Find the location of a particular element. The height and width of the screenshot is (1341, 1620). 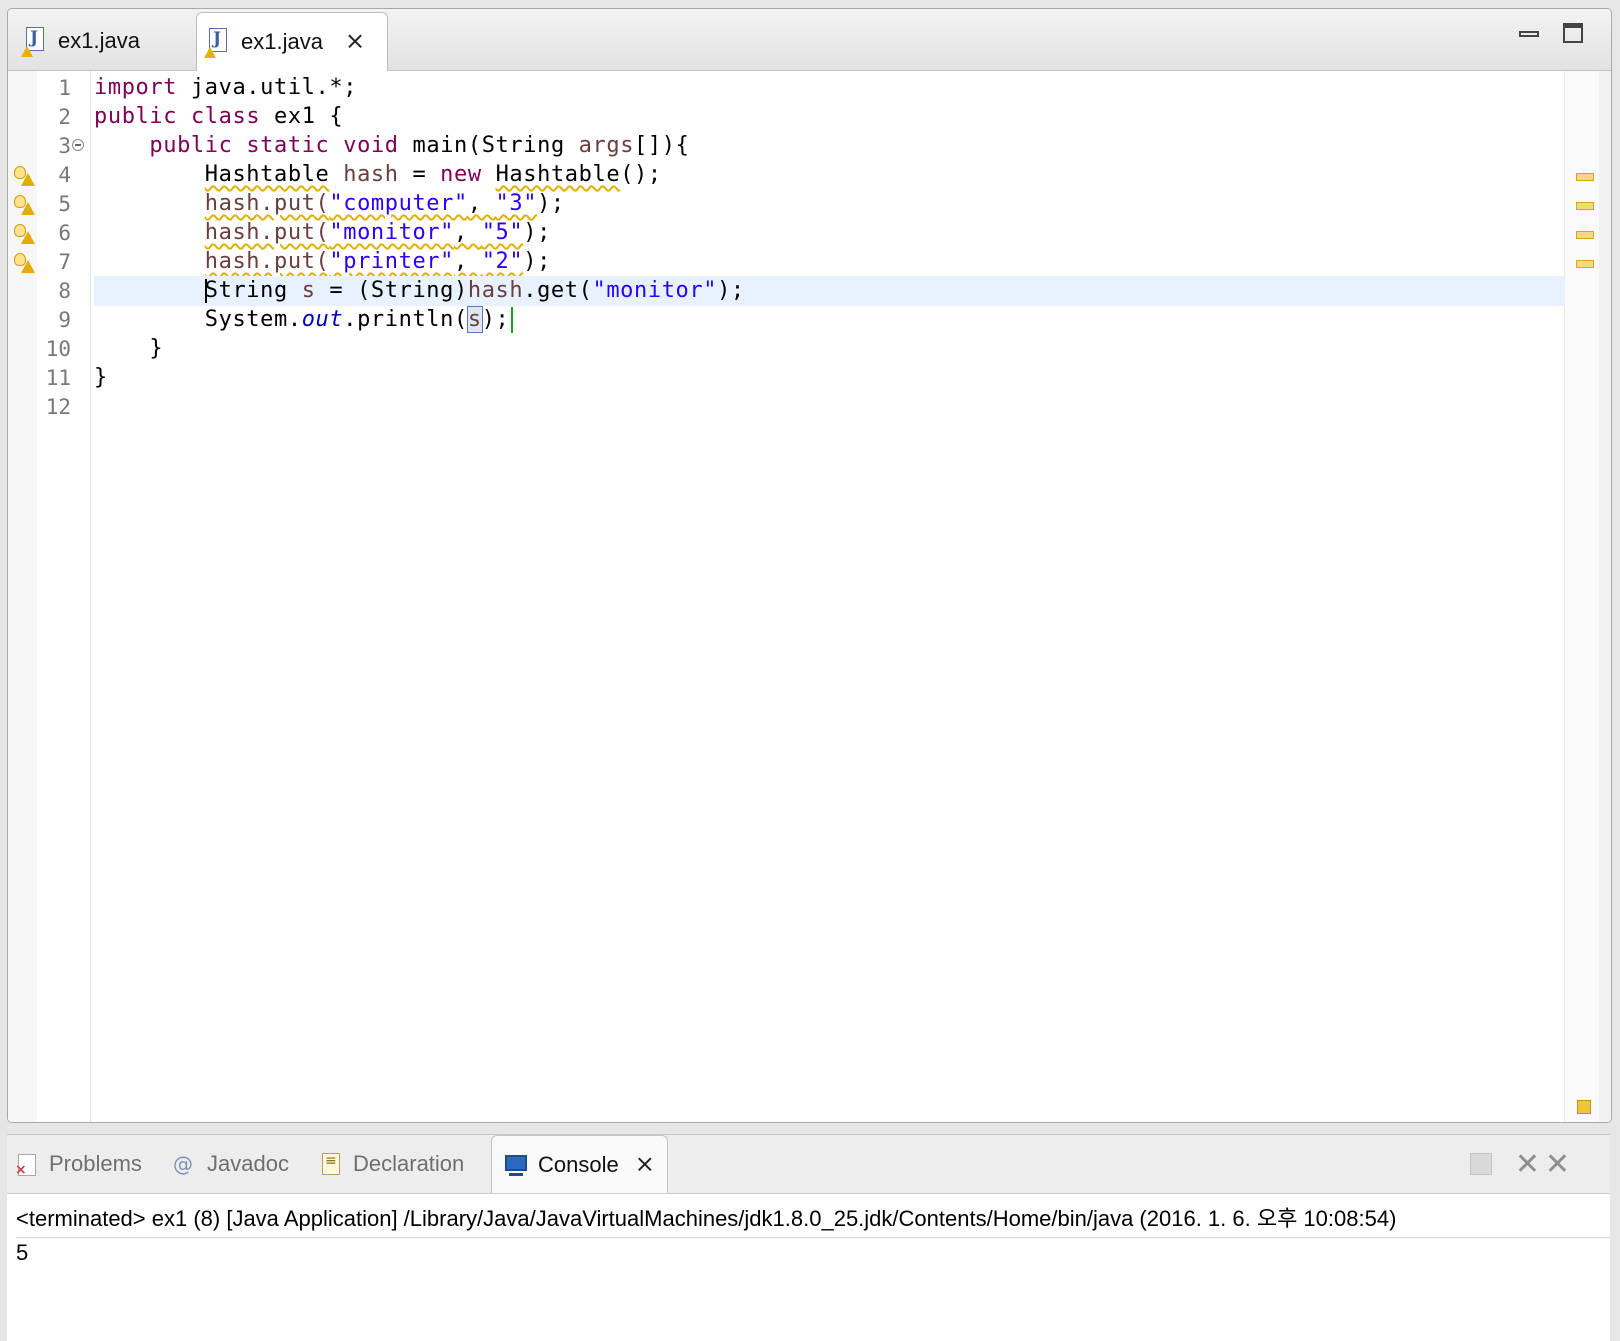

line-number: 4 is located at coordinates (64, 175).